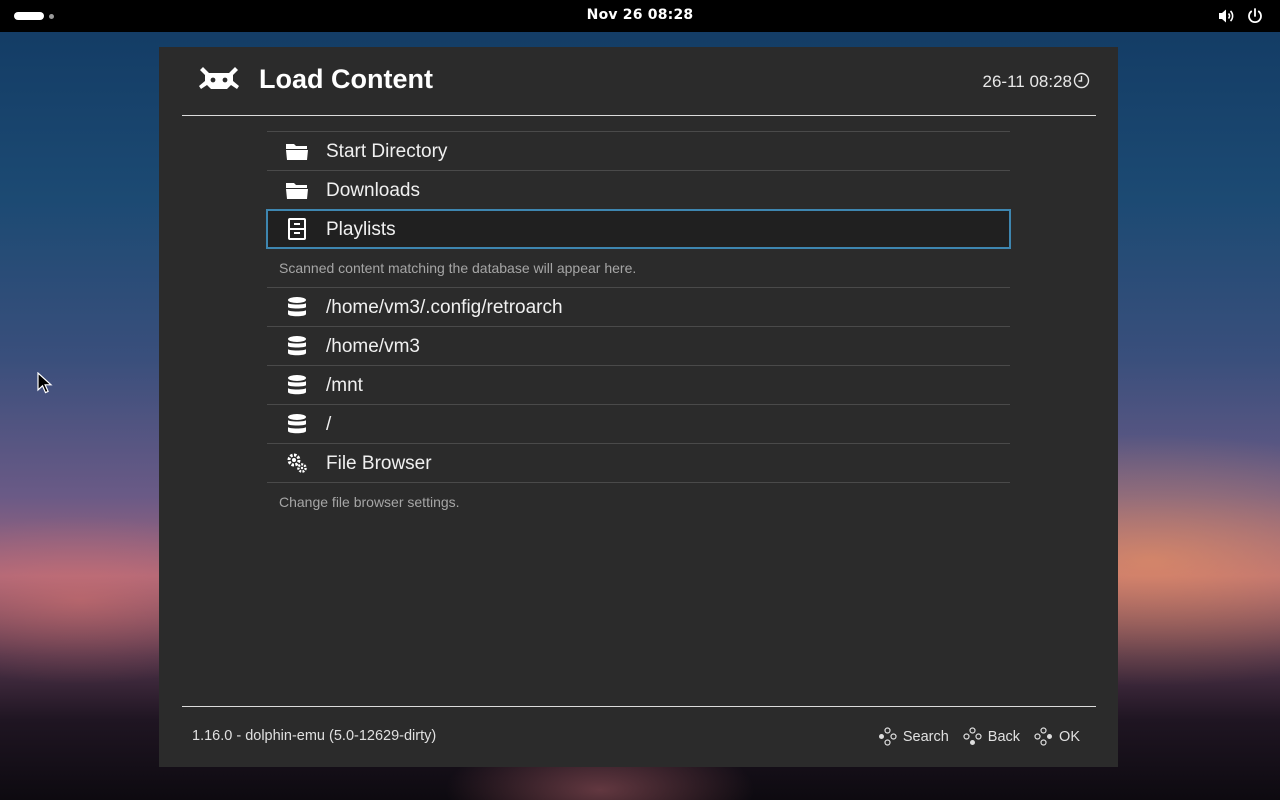 The height and width of the screenshot is (800, 1280). What do you see at coordinates (361, 229) in the screenshot?
I see `list-item-label: Playlists` at bounding box center [361, 229].